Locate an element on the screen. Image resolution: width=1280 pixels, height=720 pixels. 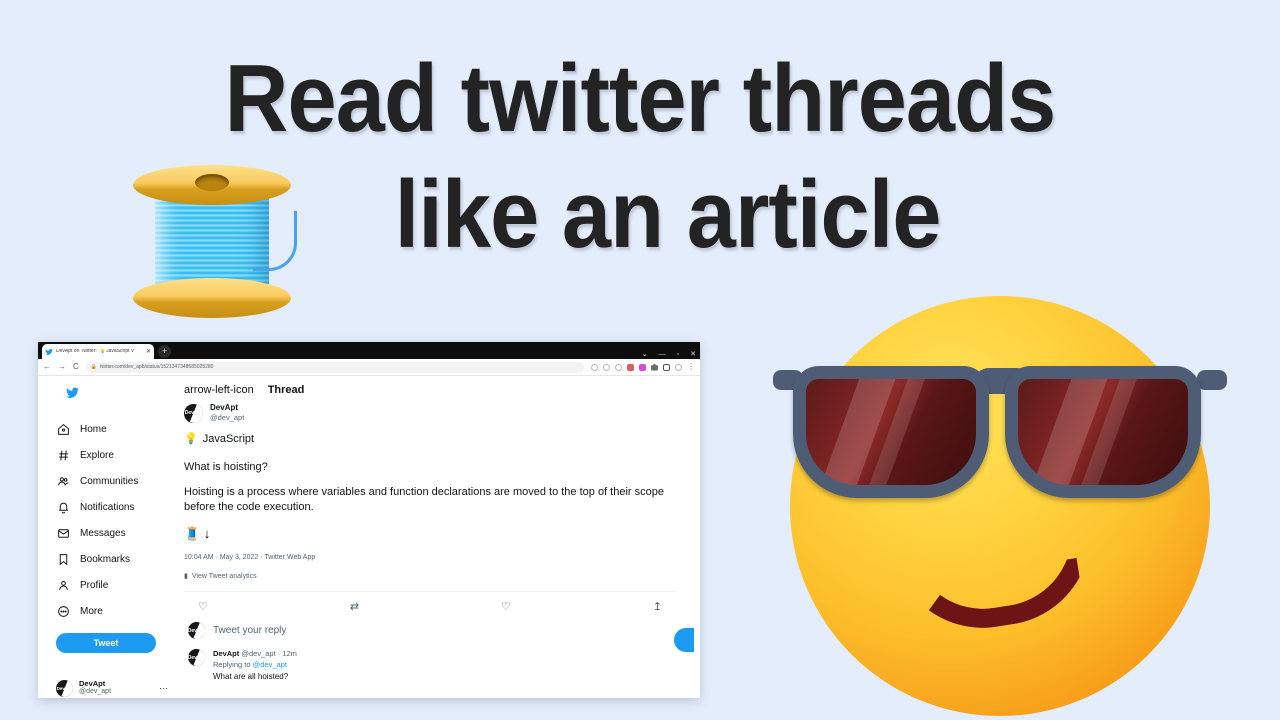
home-icon is located at coordinates (63, 429).